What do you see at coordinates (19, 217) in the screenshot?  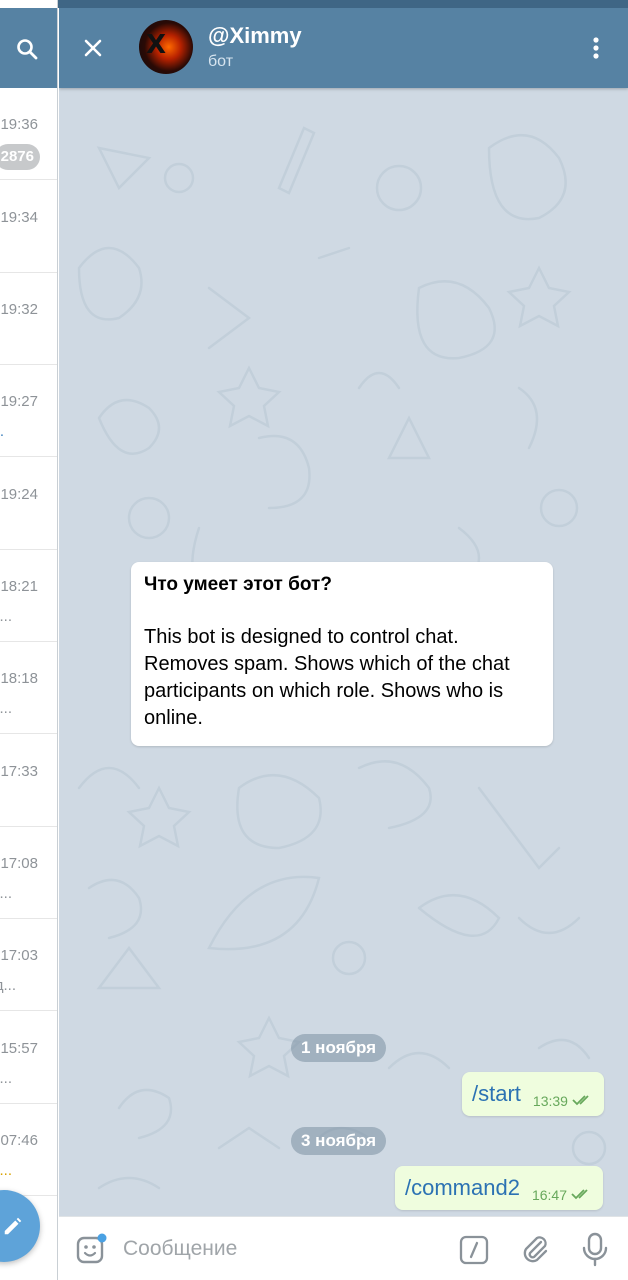 I see `chat-list-item-time: 19:34` at bounding box center [19, 217].